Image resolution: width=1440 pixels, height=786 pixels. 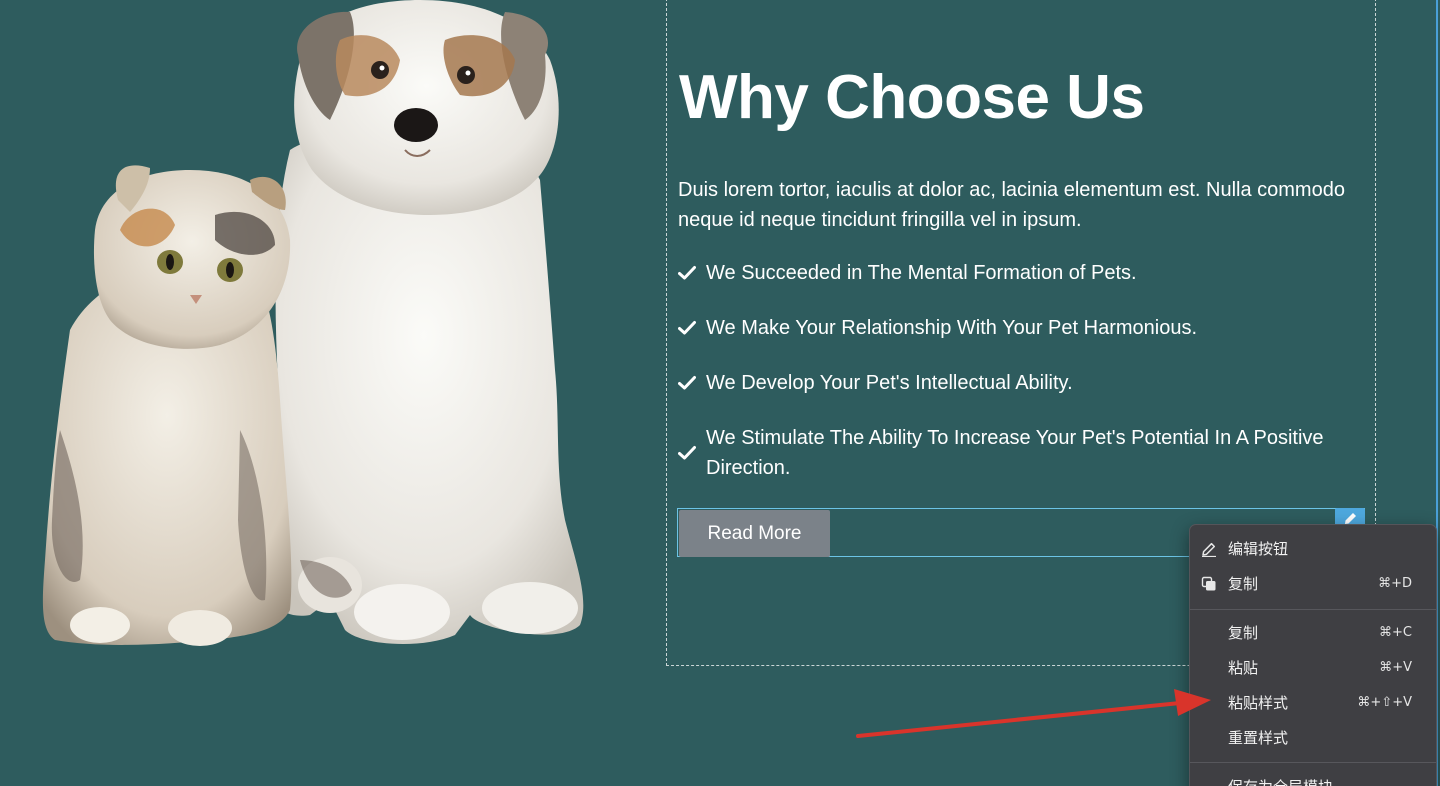 I want to click on read-more-button: Read More, so click(x=754, y=533).